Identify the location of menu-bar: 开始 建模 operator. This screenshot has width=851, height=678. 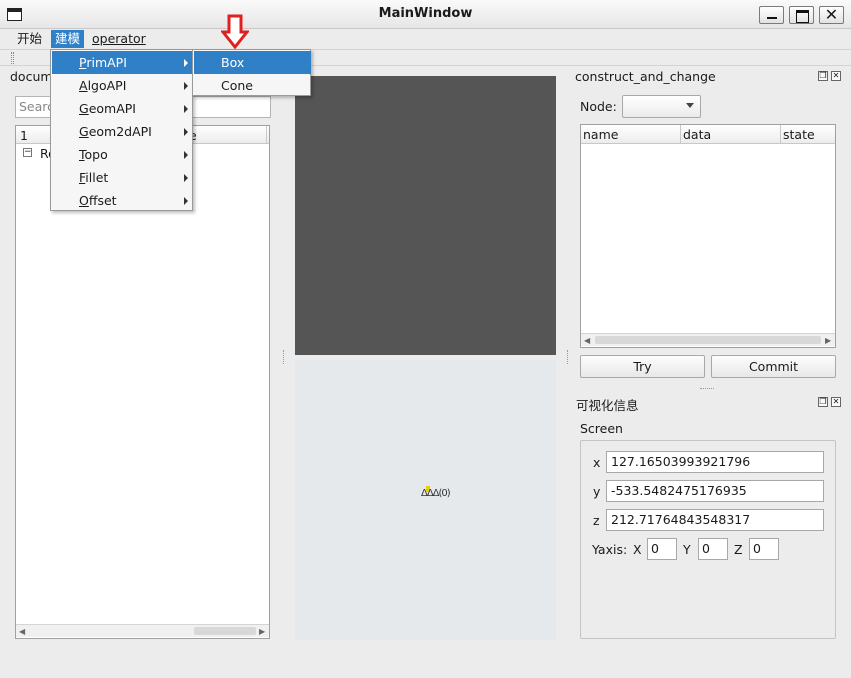
(425, 39).